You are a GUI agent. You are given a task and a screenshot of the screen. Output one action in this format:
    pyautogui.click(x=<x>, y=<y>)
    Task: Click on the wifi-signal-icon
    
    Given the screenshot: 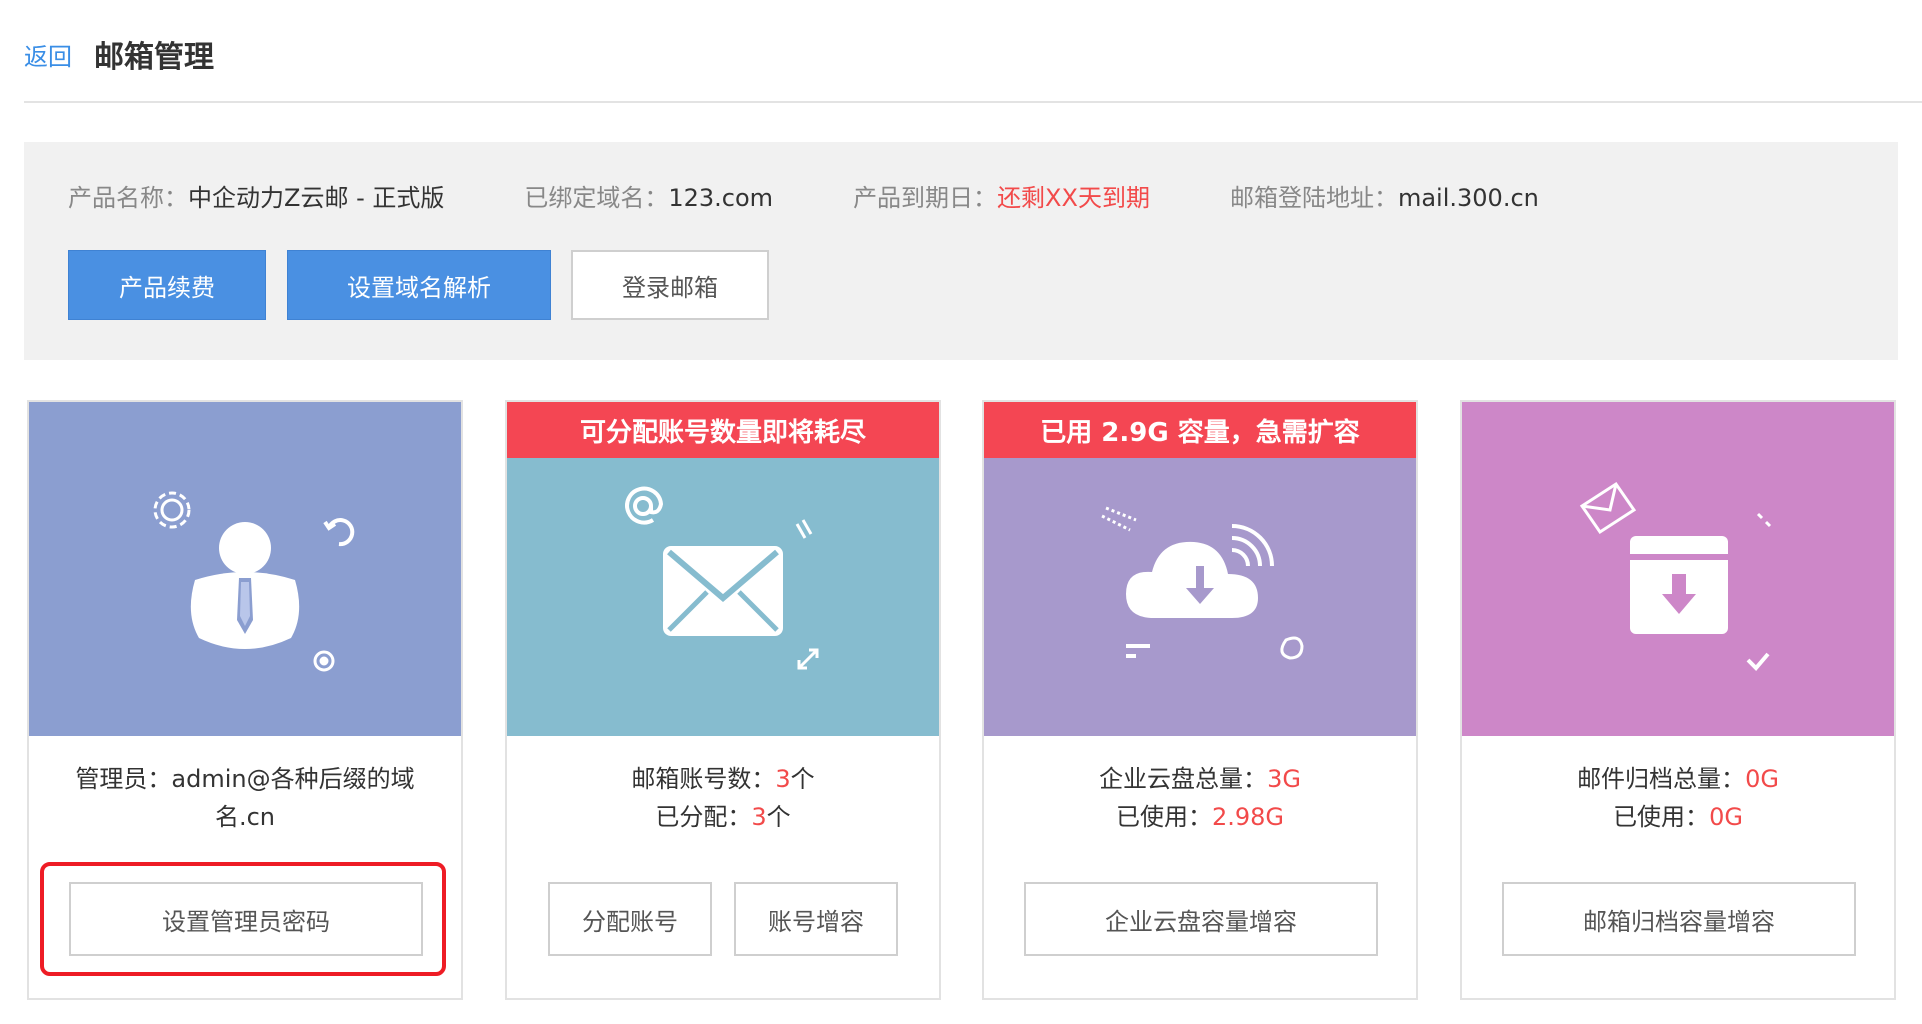 What is the action you would take?
    pyautogui.click(x=1252, y=545)
    